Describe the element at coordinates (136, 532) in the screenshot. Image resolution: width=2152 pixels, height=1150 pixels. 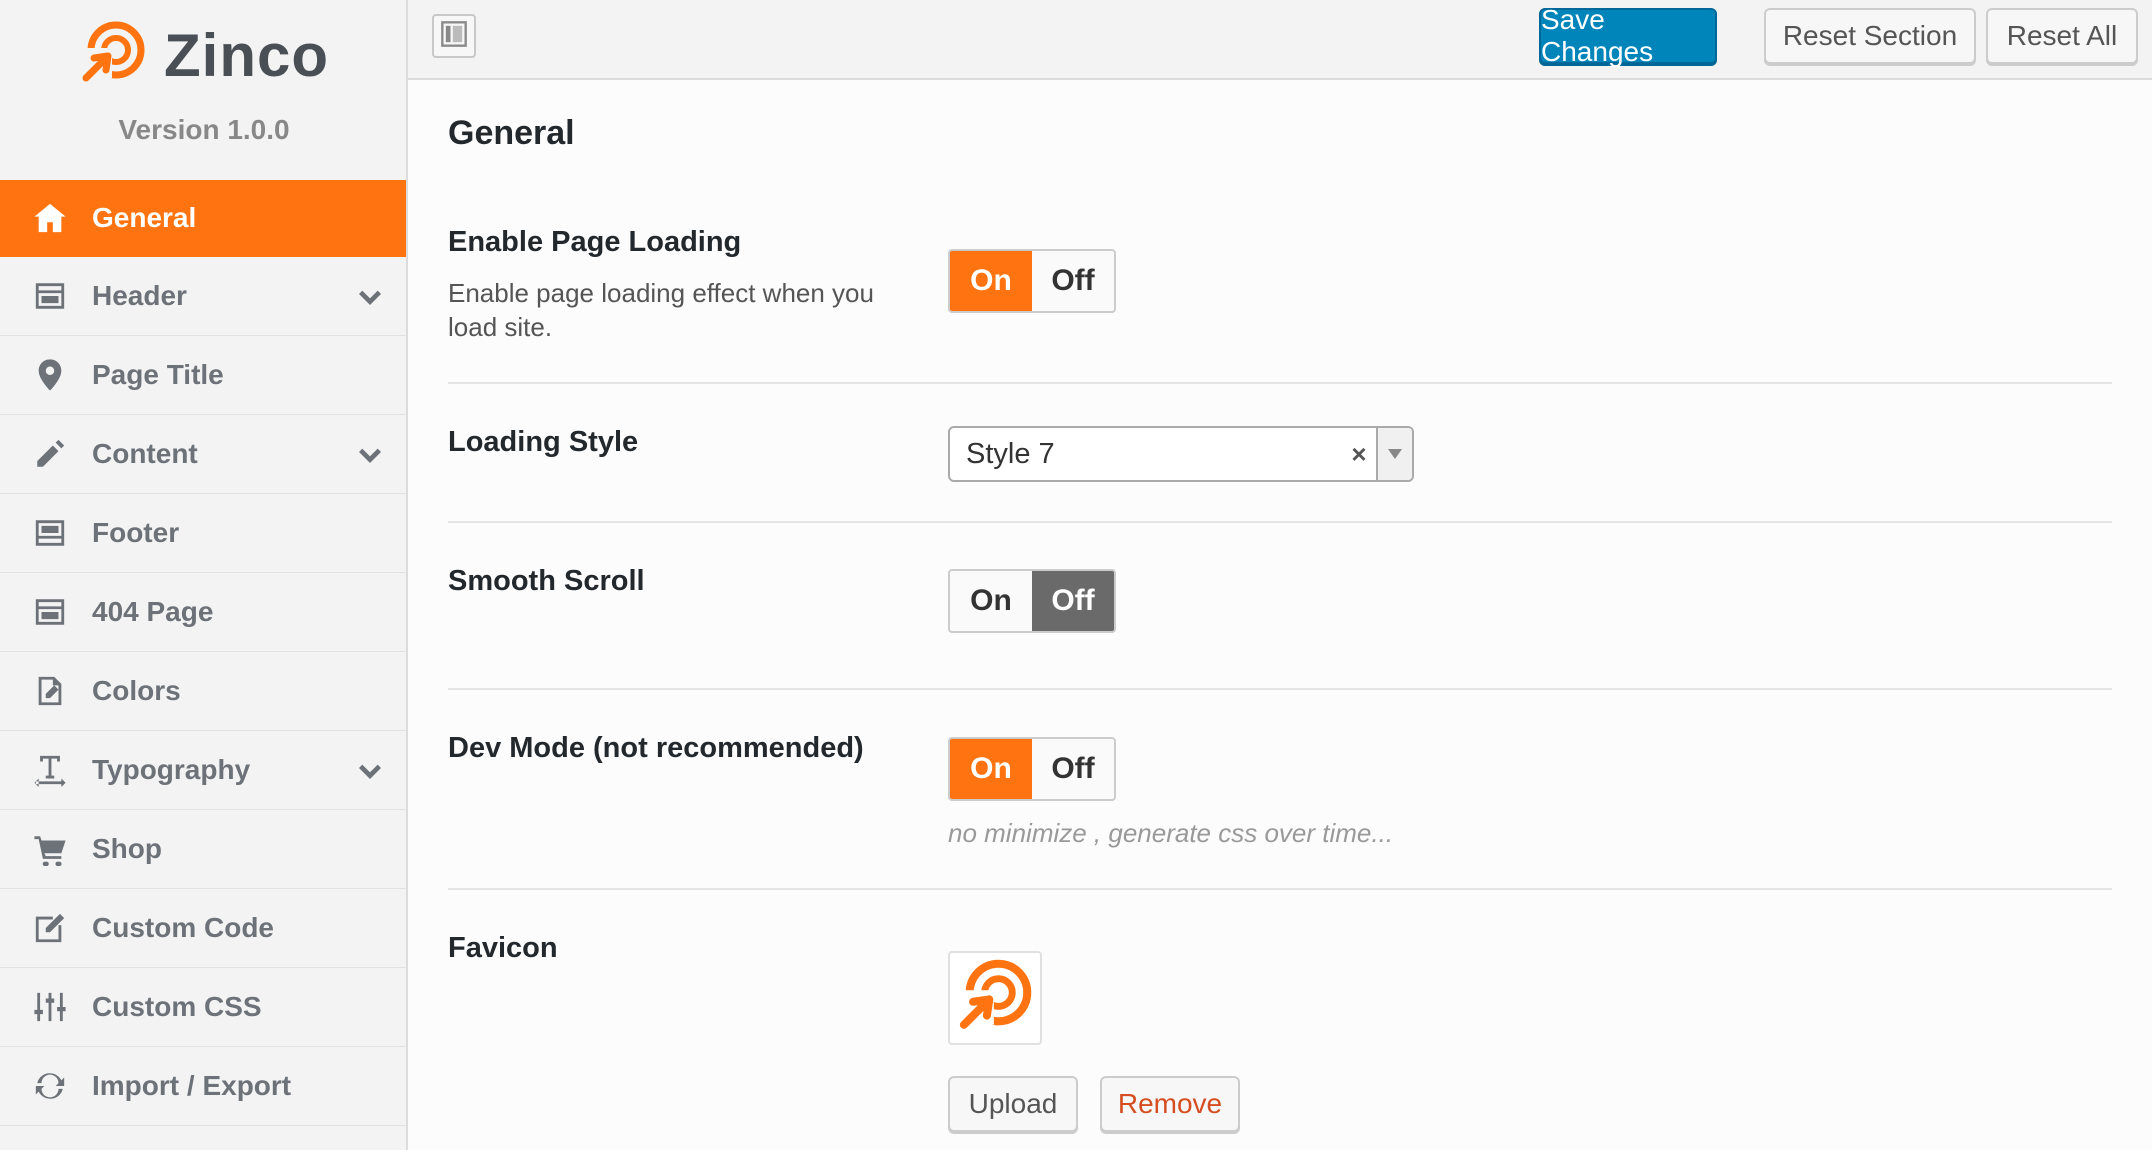
I see `sidebar-item-label: Footer` at that location.